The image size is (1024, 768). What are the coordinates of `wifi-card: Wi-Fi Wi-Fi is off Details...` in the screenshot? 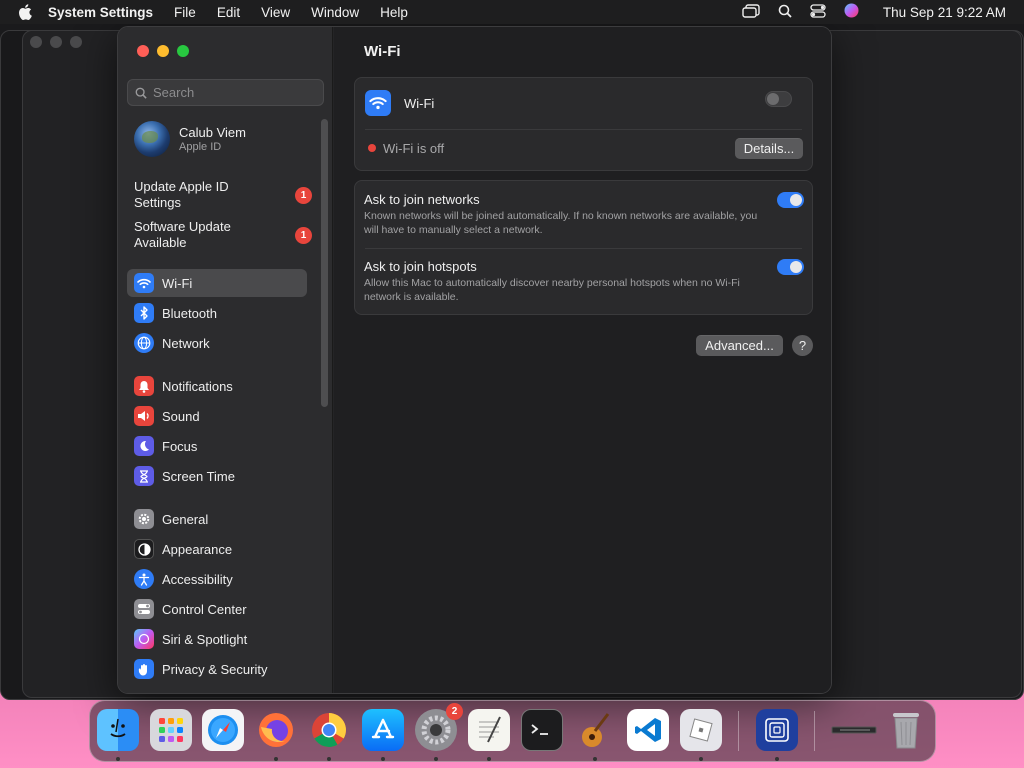 It's located at (583, 124).